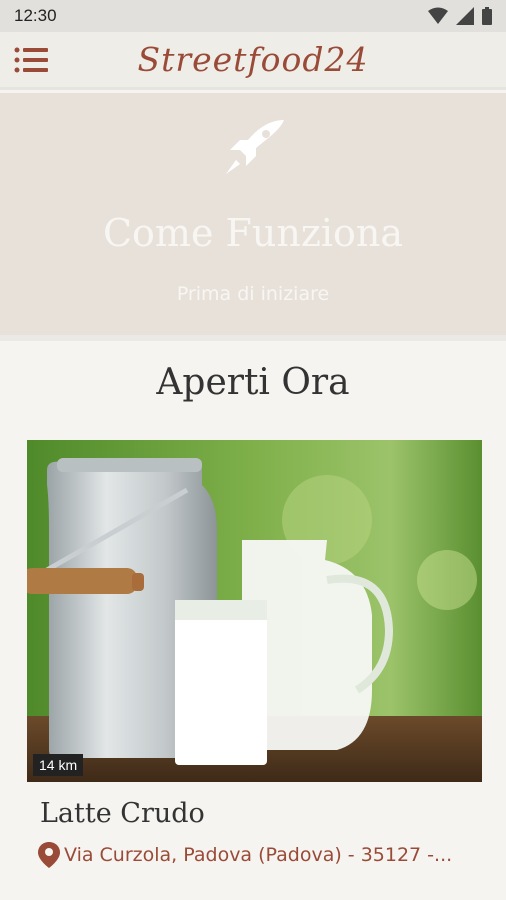 The image size is (506, 900). I want to click on hero-subtitle: Prima di iniziare, so click(253, 294).